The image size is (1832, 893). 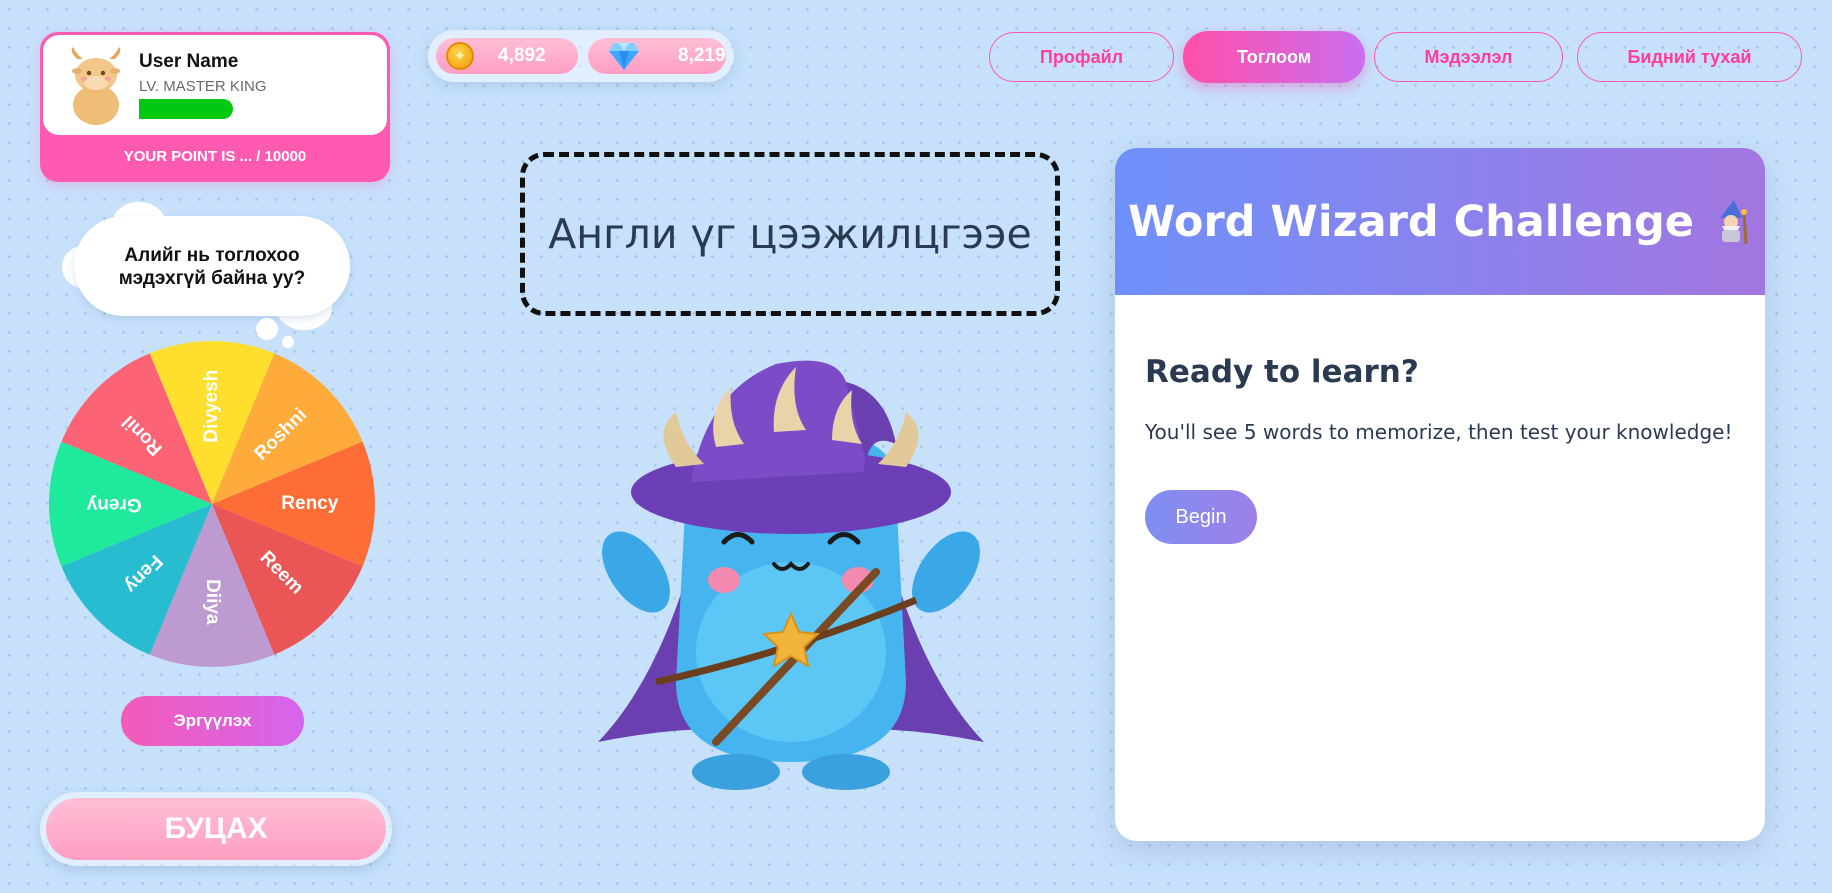 I want to click on card-heading: Ready to learn?, so click(x=1282, y=372).